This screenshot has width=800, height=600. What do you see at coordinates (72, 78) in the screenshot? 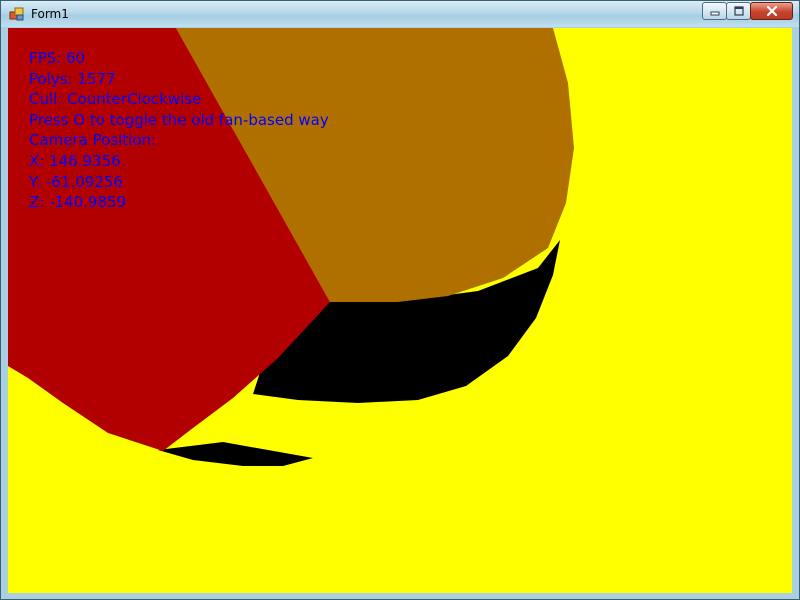
I see `polys-label: Polys: 1577` at bounding box center [72, 78].